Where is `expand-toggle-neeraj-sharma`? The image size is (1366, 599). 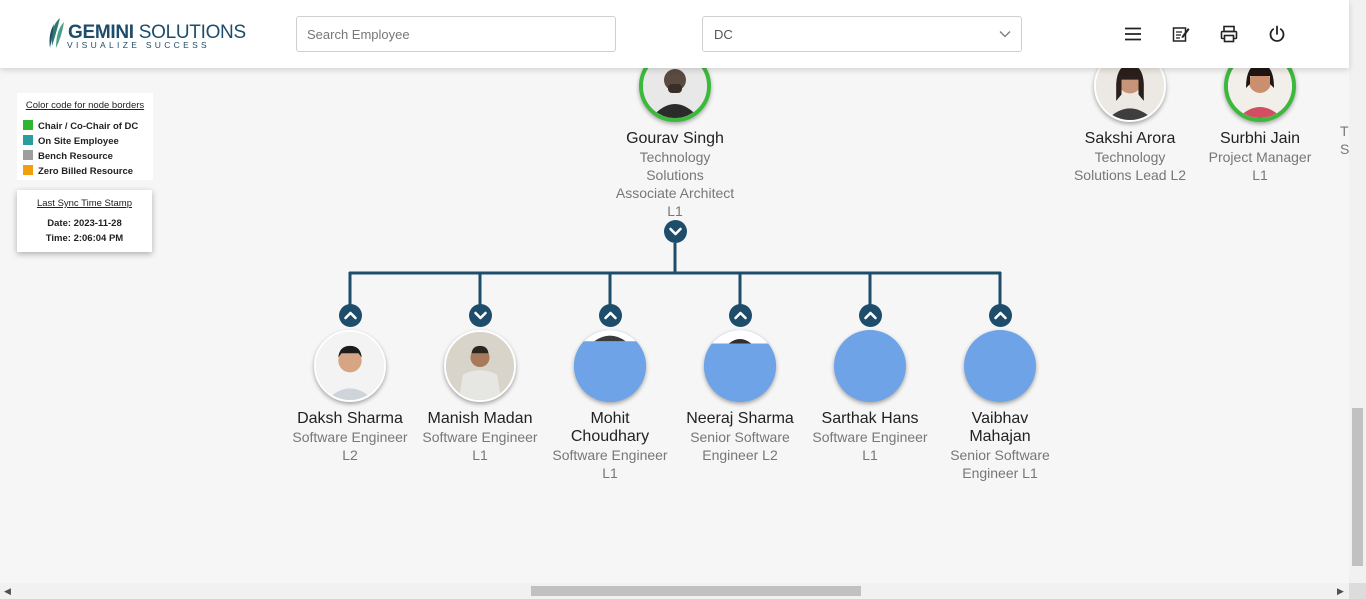
expand-toggle-neeraj-sharma is located at coordinates (740, 315).